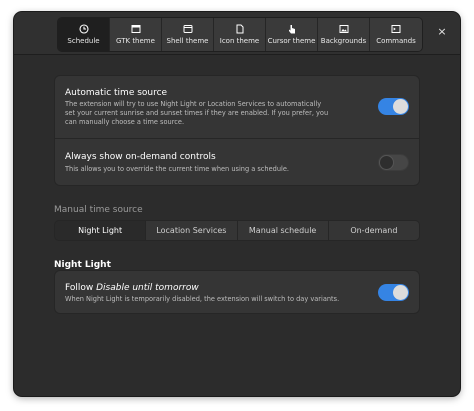 The width and height of the screenshot is (474, 411). What do you see at coordinates (344, 29) in the screenshot?
I see `image-icon` at bounding box center [344, 29].